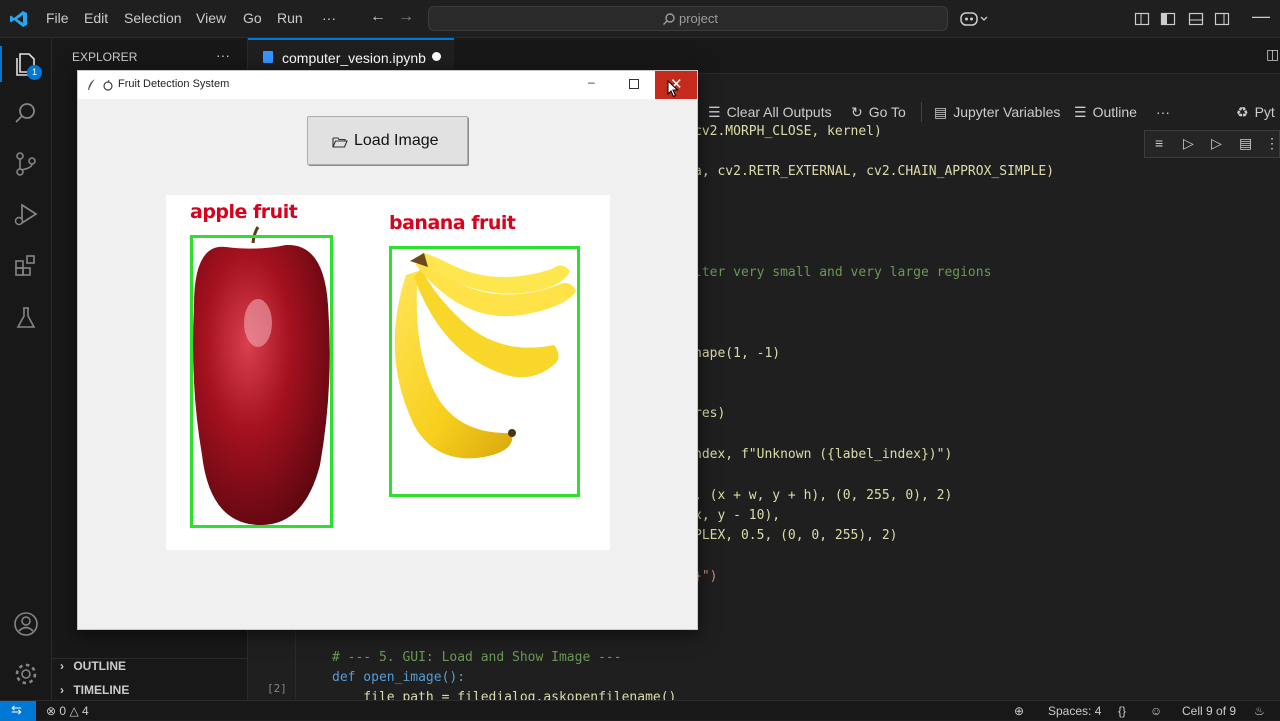 The height and width of the screenshot is (721, 1280). I want to click on warning-icon: △, so click(74, 711).